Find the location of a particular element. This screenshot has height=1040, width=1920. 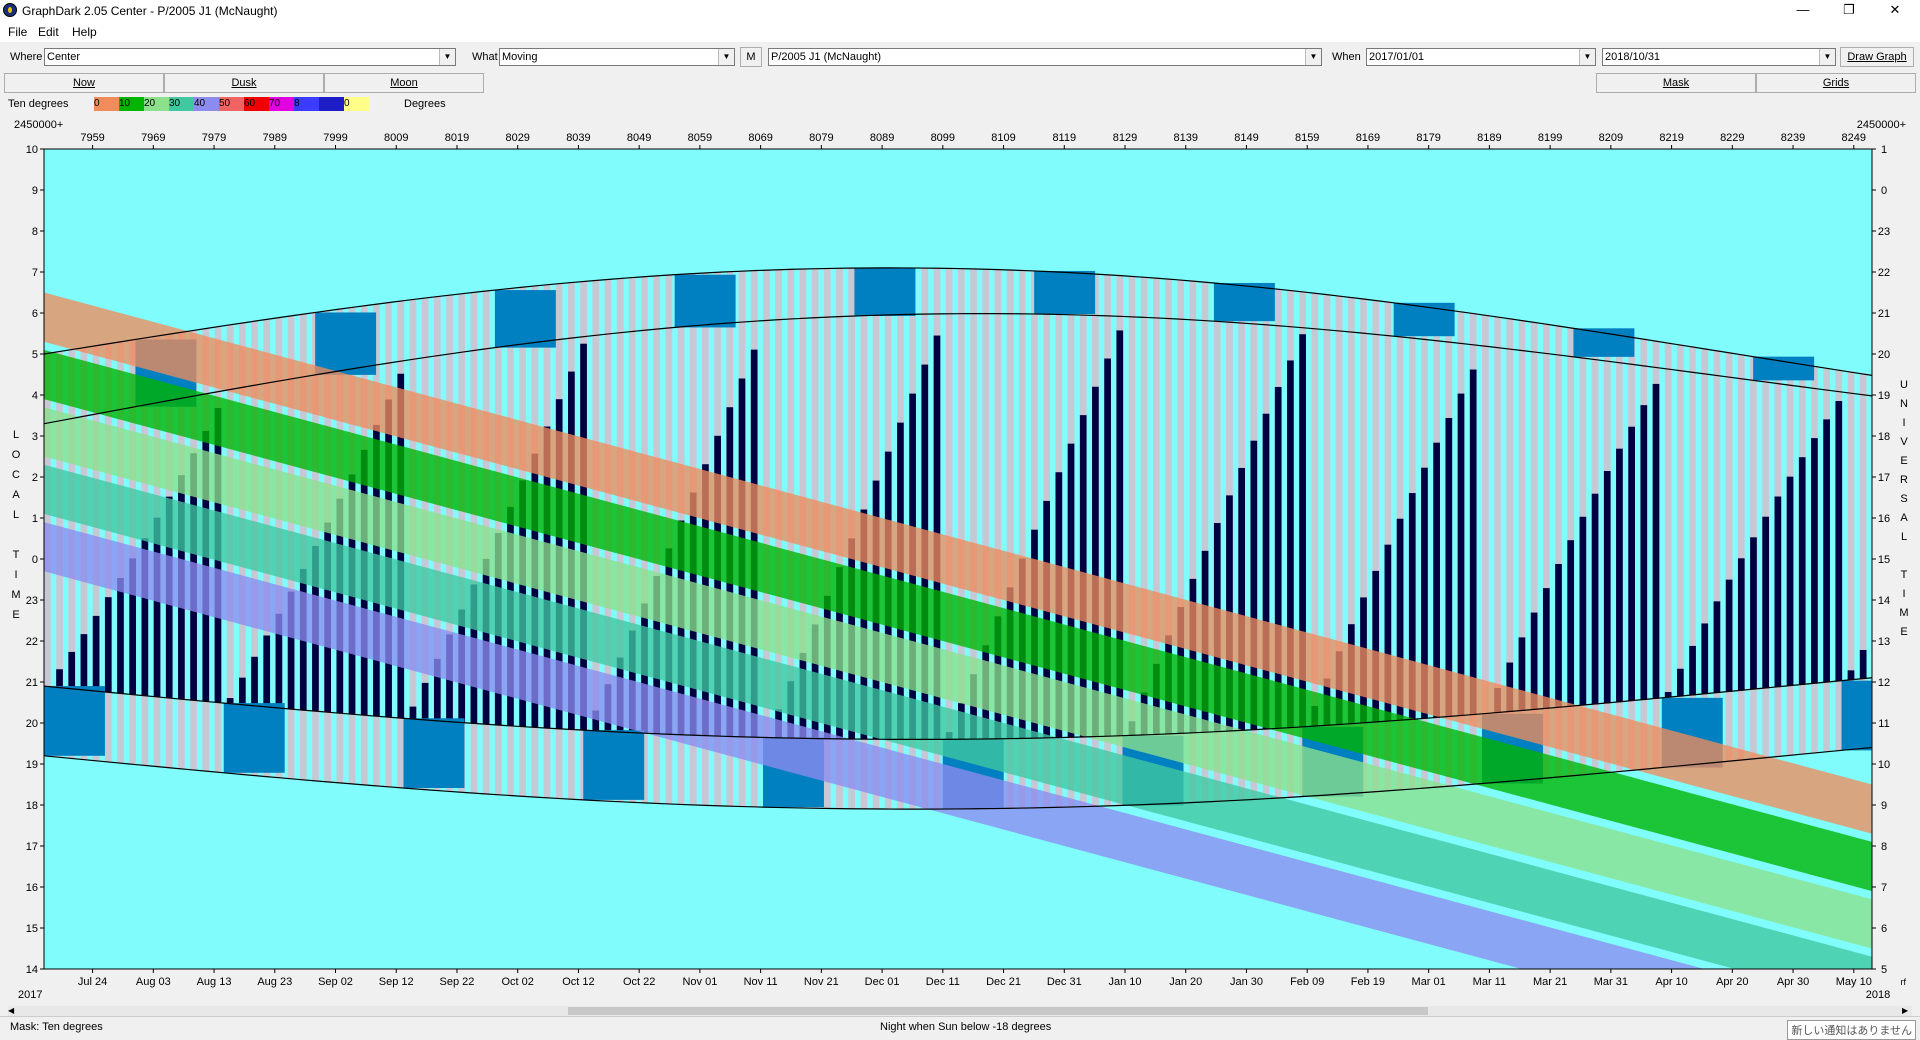

left-hour-label: 5 is located at coordinates (35, 355).